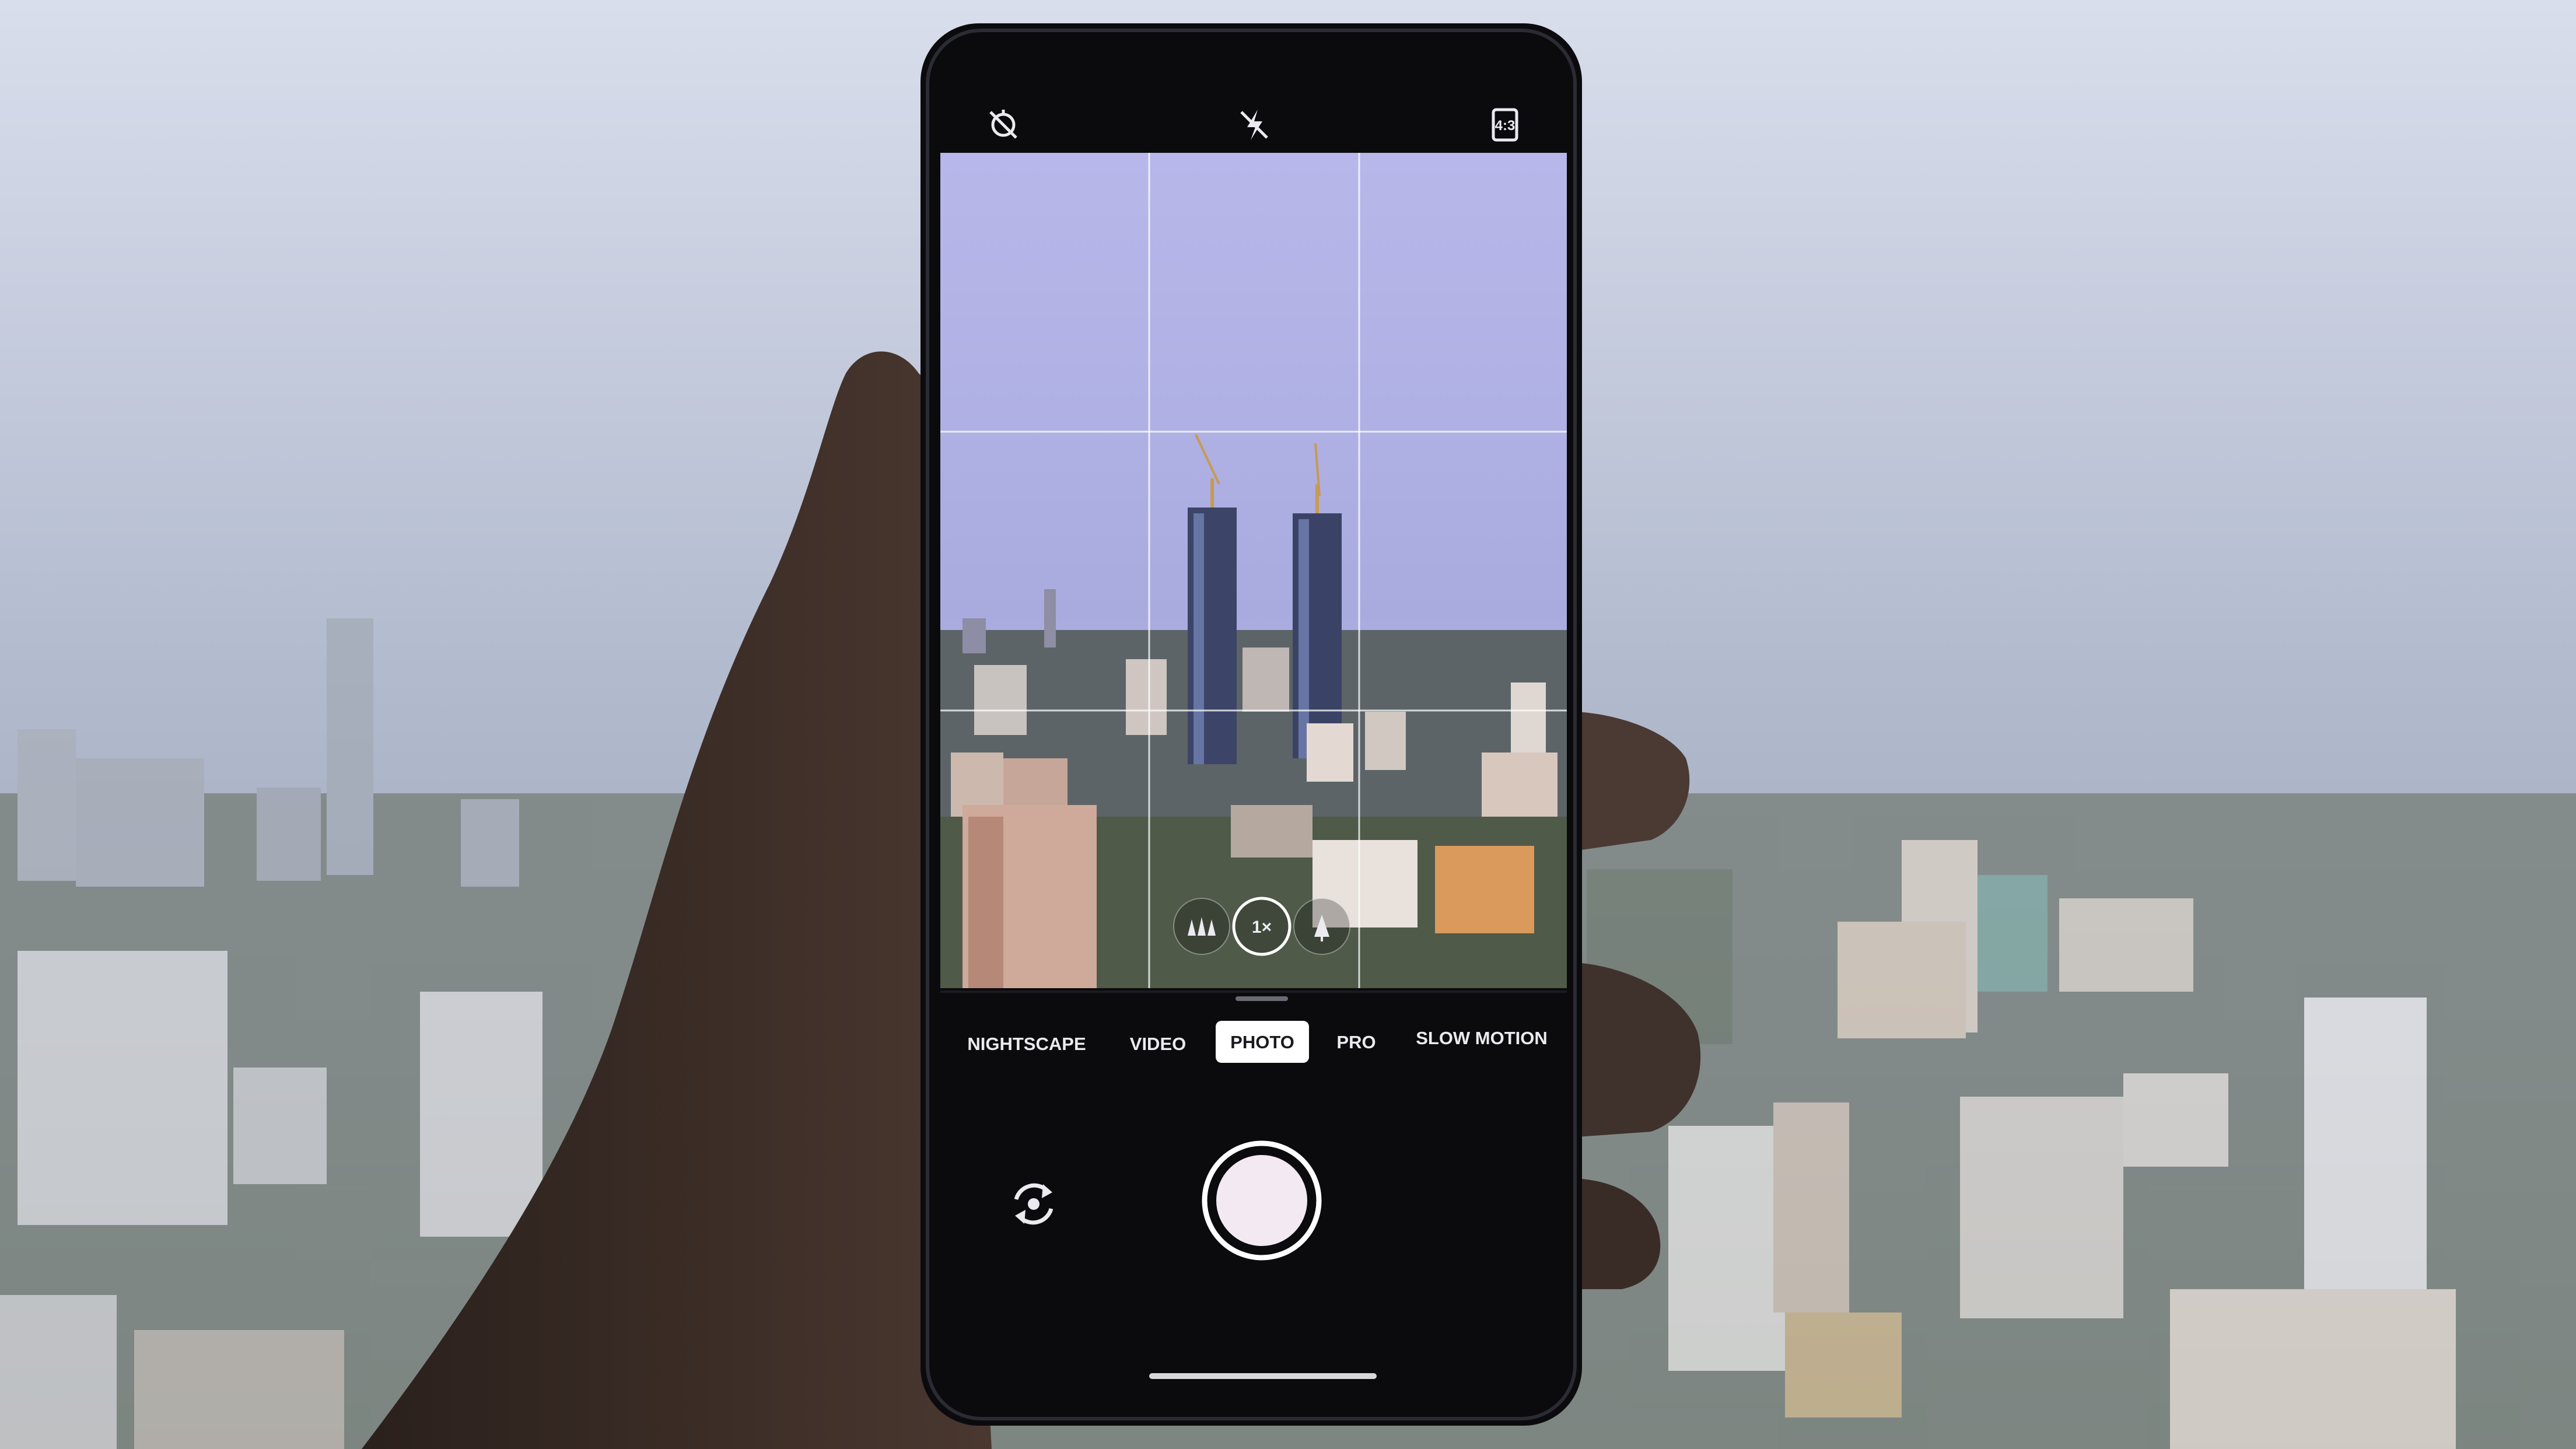 Image resolution: width=2576 pixels, height=1449 pixels. Describe the element at coordinates (1262, 1200) in the screenshot. I see `shutter-button` at that location.